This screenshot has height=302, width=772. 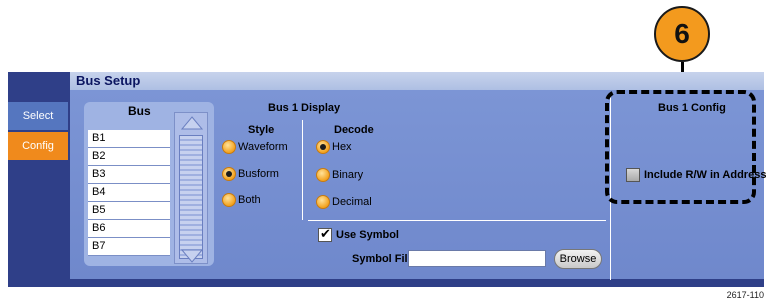 What do you see at coordinates (417, 81) in the screenshot?
I see `window-title: Bus Setup` at bounding box center [417, 81].